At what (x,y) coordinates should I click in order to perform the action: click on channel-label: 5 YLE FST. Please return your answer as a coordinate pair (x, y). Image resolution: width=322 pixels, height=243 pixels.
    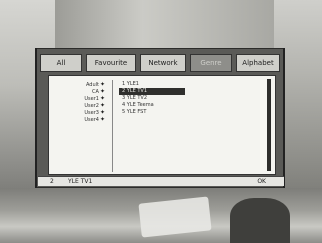
    Looking at the image, I should click on (134, 112).